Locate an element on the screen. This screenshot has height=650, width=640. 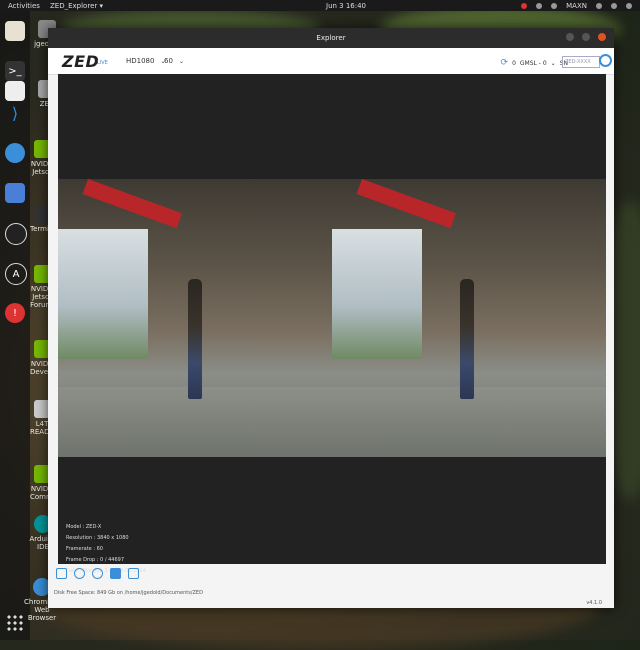
terminal-icon: >_ is located at coordinates (15, 71).